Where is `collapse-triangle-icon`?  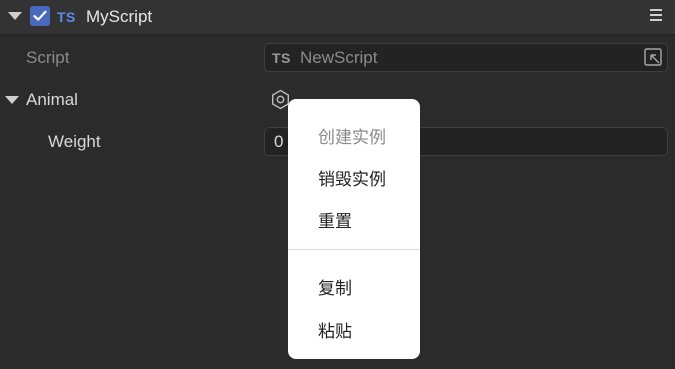 collapse-triangle-icon is located at coordinates (15, 16).